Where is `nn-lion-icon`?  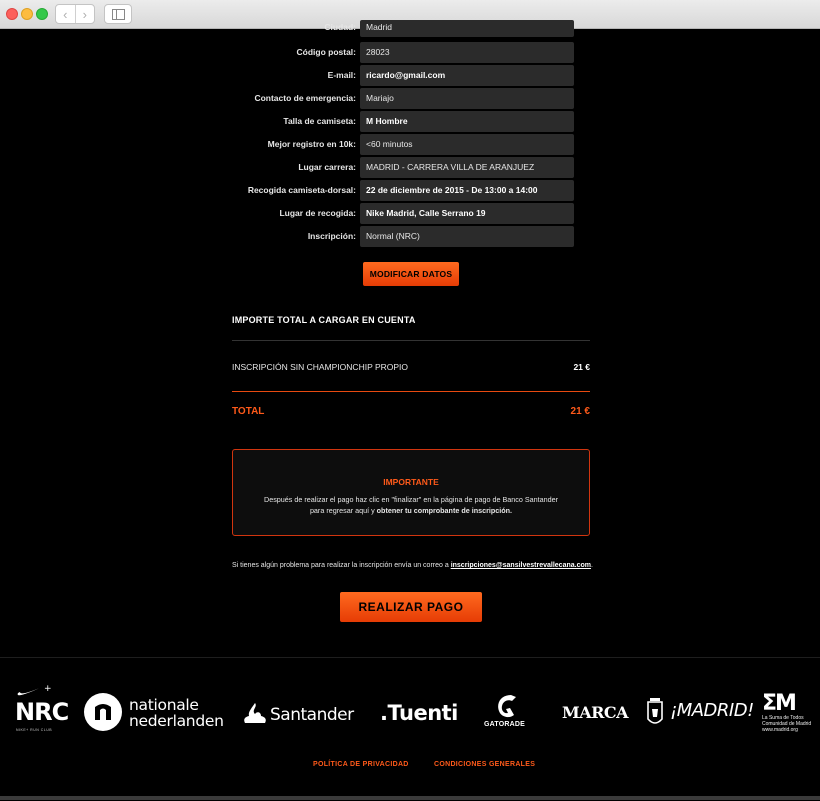 nn-lion-icon is located at coordinates (103, 712).